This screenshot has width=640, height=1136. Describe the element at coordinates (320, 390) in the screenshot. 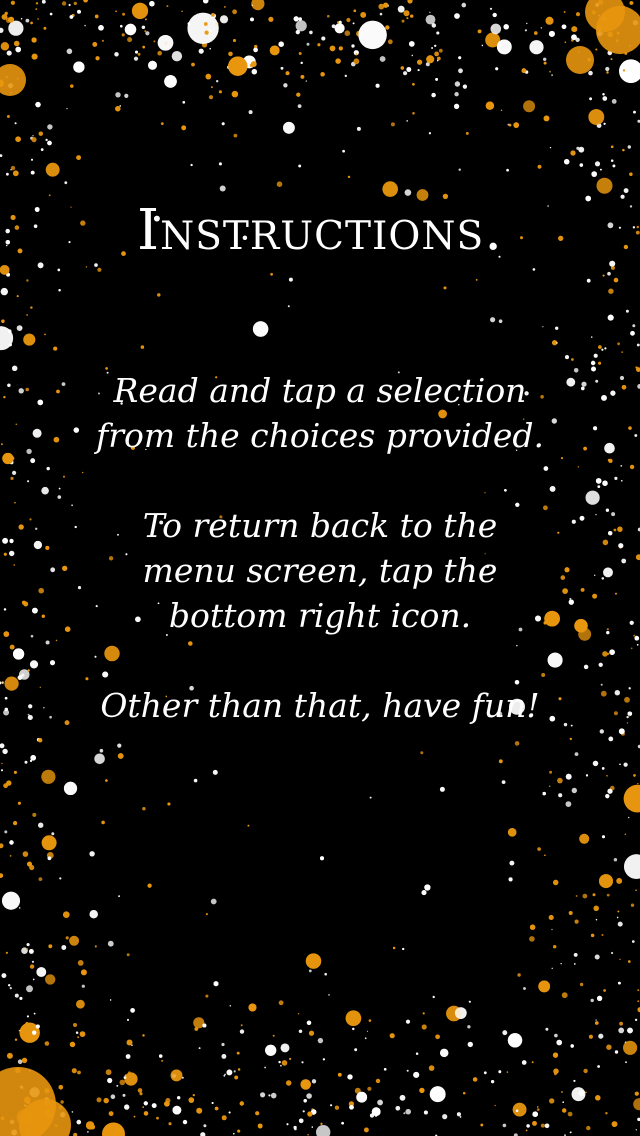

I see `instruction-line: Read and tap a selection` at that location.